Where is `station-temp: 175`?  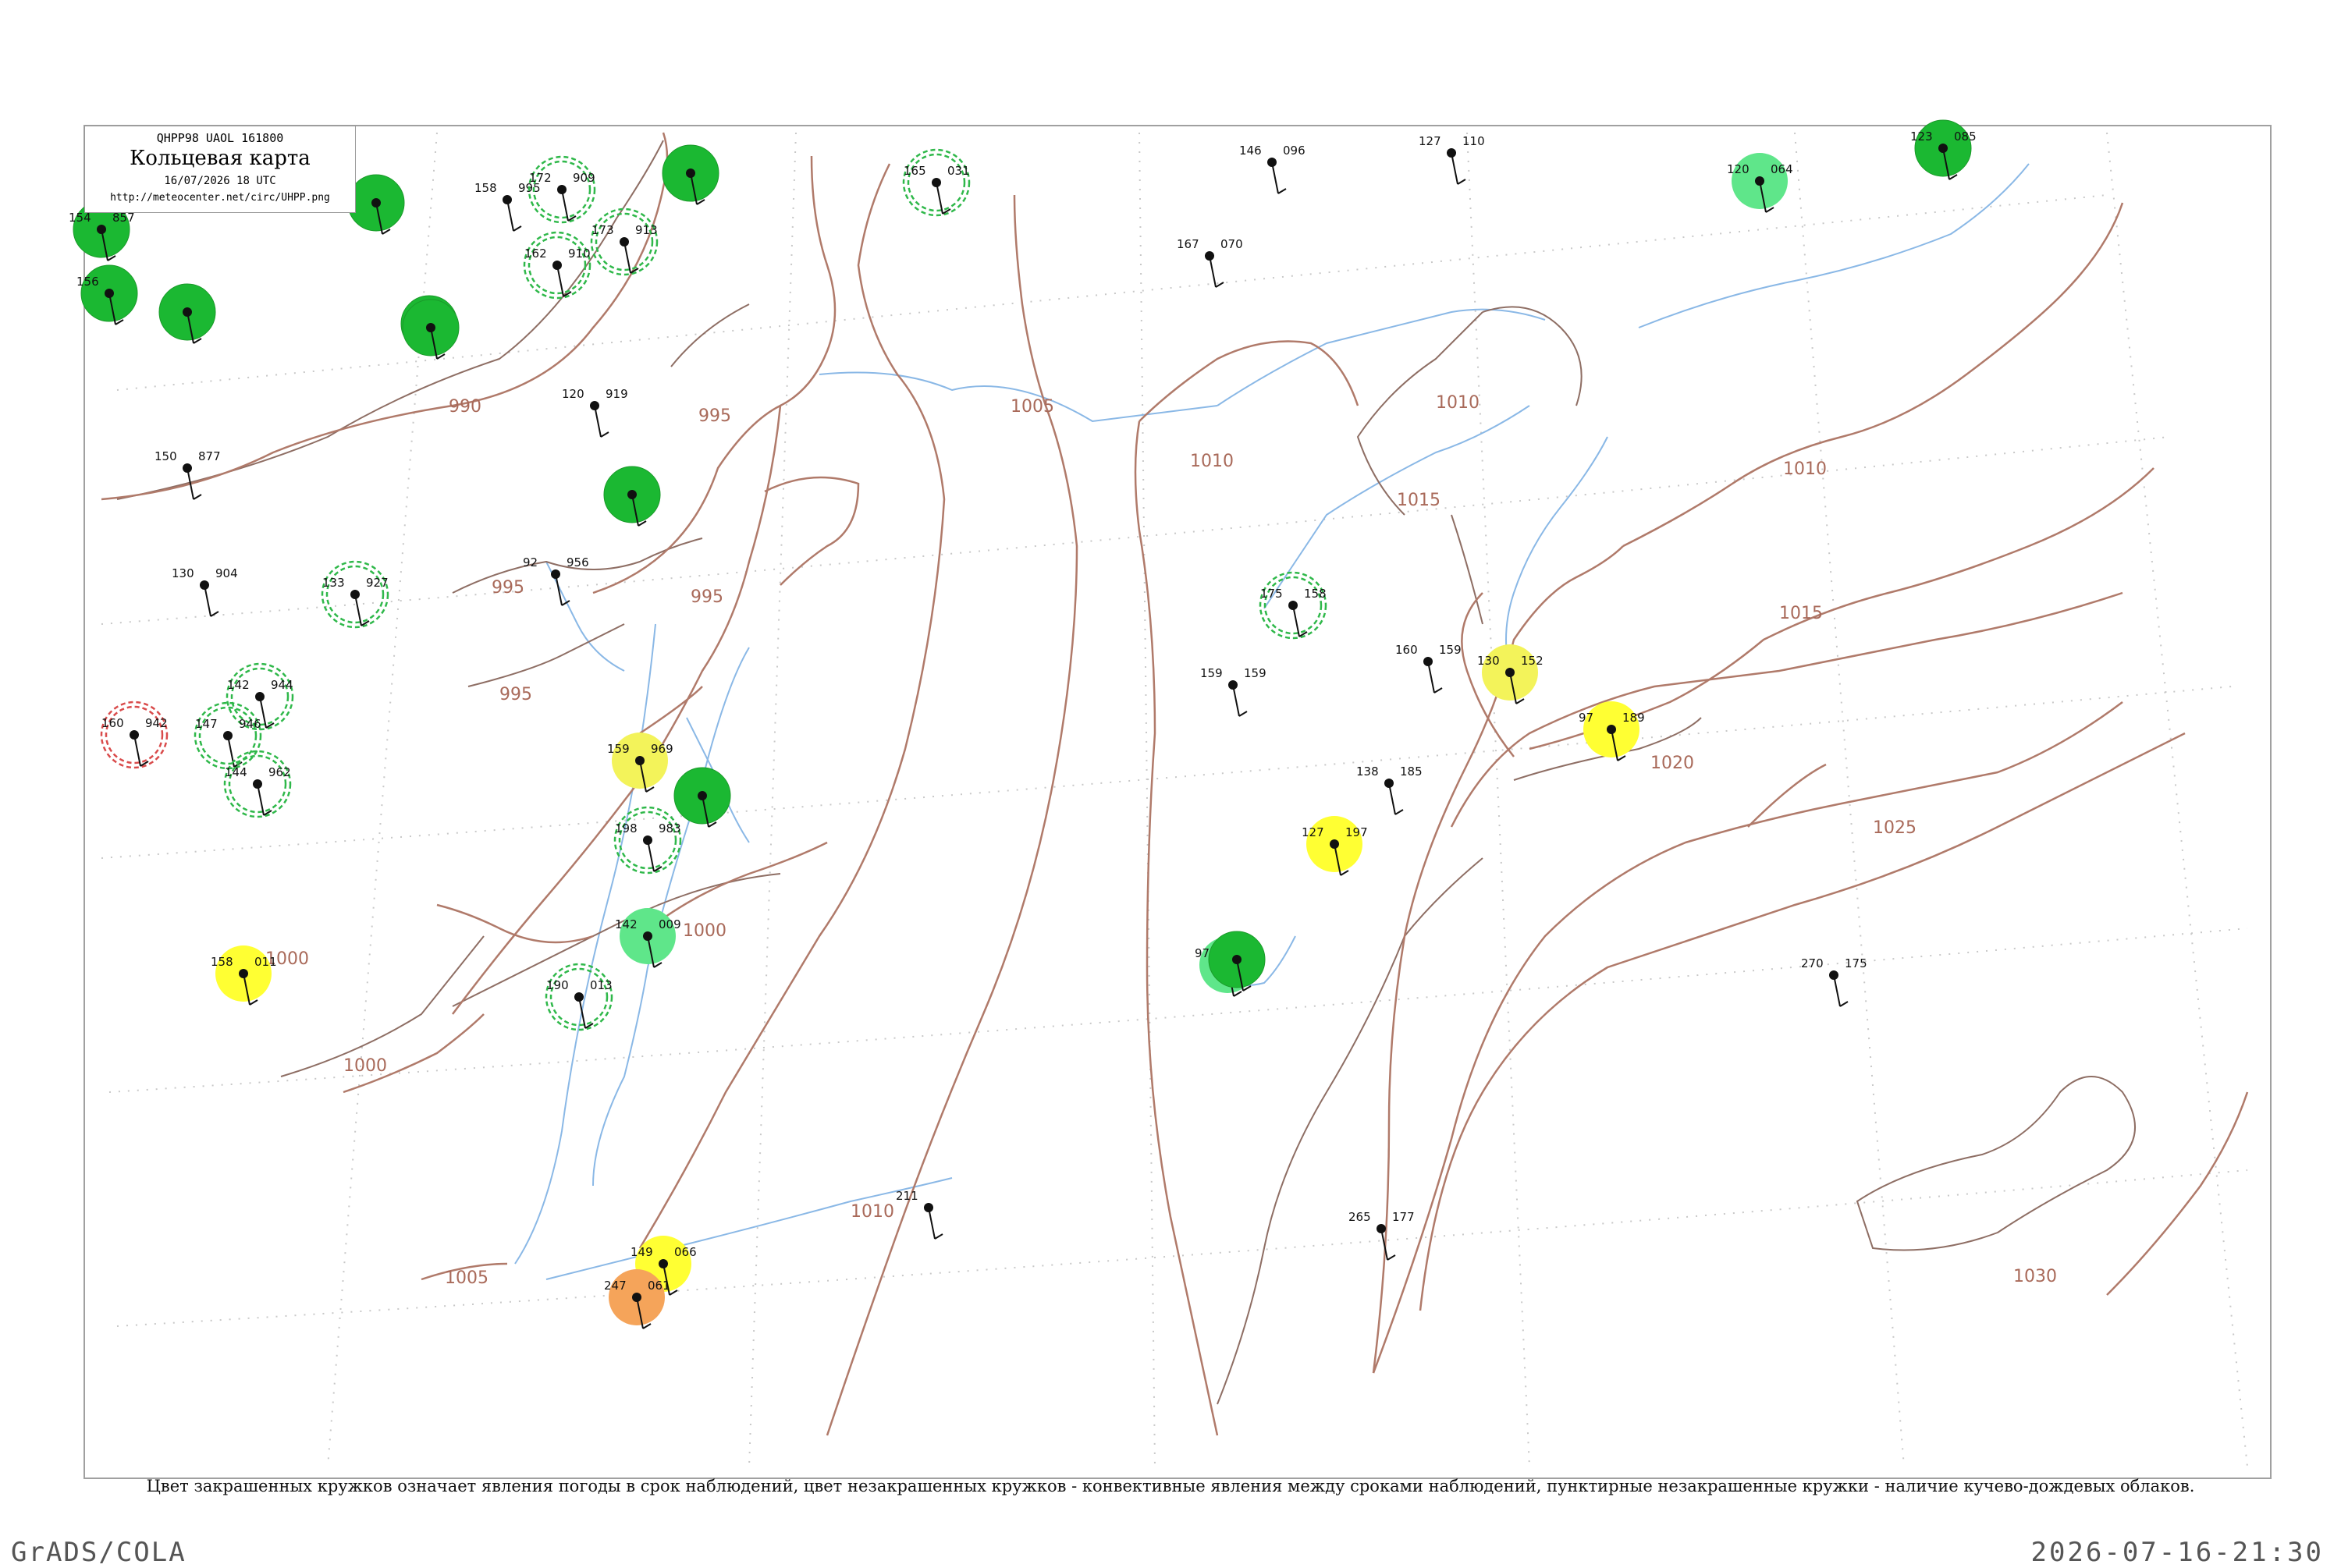
station-temp: 175 is located at coordinates (1271, 594).